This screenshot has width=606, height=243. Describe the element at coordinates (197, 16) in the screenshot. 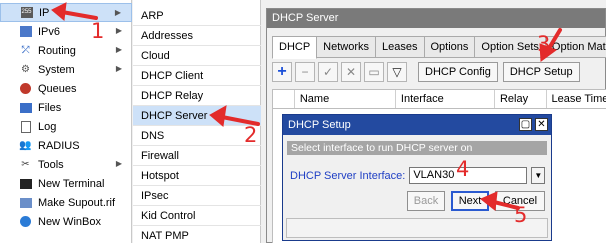

I see `submenu-item-arp: ARP` at that location.